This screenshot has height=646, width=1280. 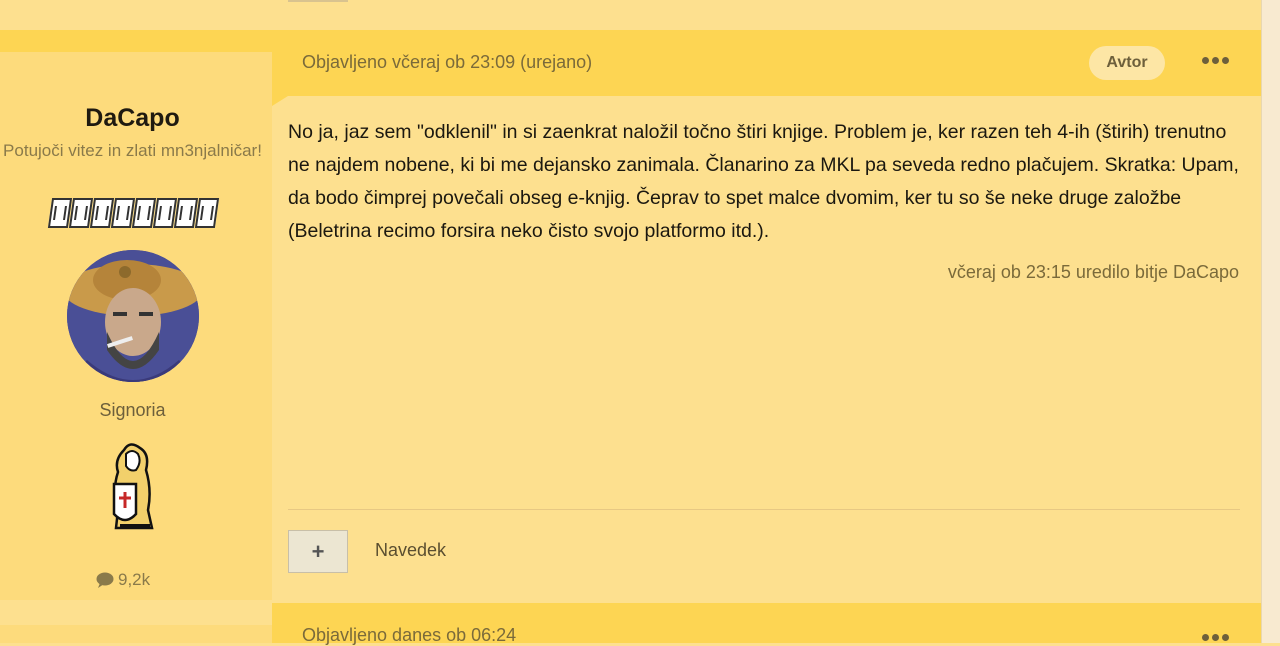 I want to click on rank-icons, so click(x=133, y=213).